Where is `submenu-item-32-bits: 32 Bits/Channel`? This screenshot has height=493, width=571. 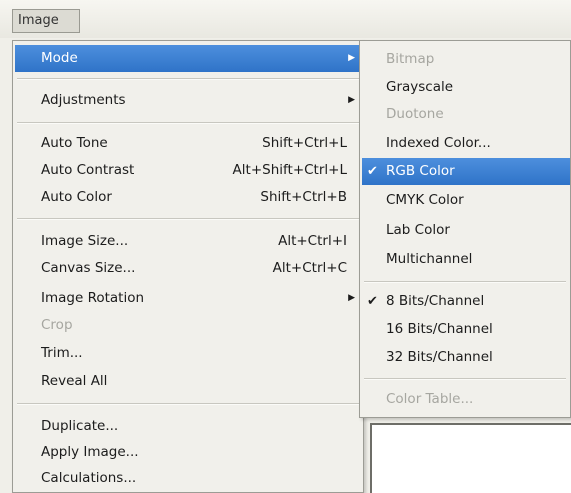
submenu-item-32-bits: 32 Bits/Channel is located at coordinates (465, 357).